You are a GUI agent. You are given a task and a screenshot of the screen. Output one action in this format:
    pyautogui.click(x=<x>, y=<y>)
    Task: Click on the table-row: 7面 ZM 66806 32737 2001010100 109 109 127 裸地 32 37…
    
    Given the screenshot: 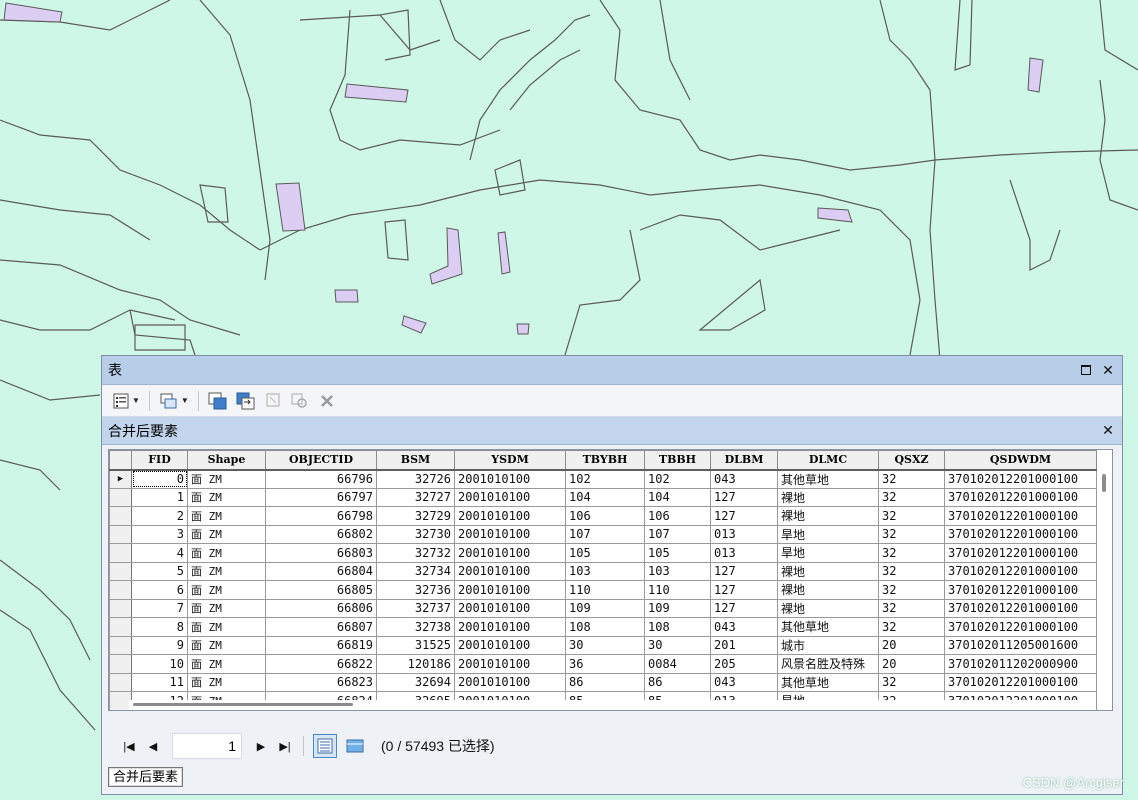 What is the action you would take?
    pyautogui.click(x=603, y=608)
    